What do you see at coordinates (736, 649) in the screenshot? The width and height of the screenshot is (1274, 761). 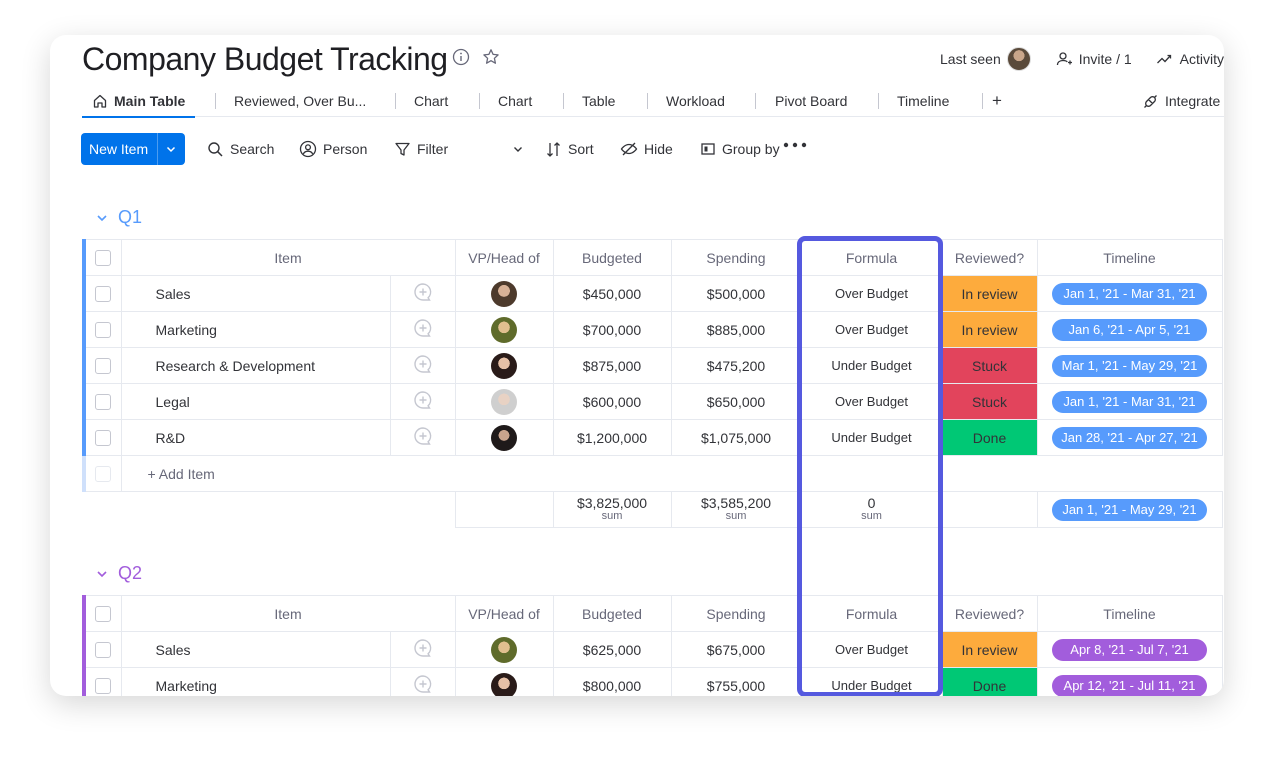 I see `spending-cell: $675,000` at bounding box center [736, 649].